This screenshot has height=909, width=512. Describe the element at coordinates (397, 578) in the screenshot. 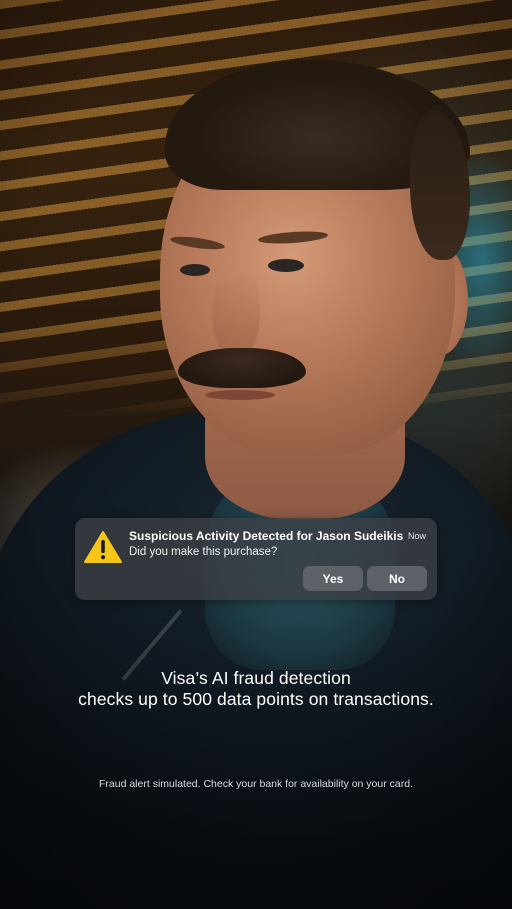

I see `no-button: No` at that location.